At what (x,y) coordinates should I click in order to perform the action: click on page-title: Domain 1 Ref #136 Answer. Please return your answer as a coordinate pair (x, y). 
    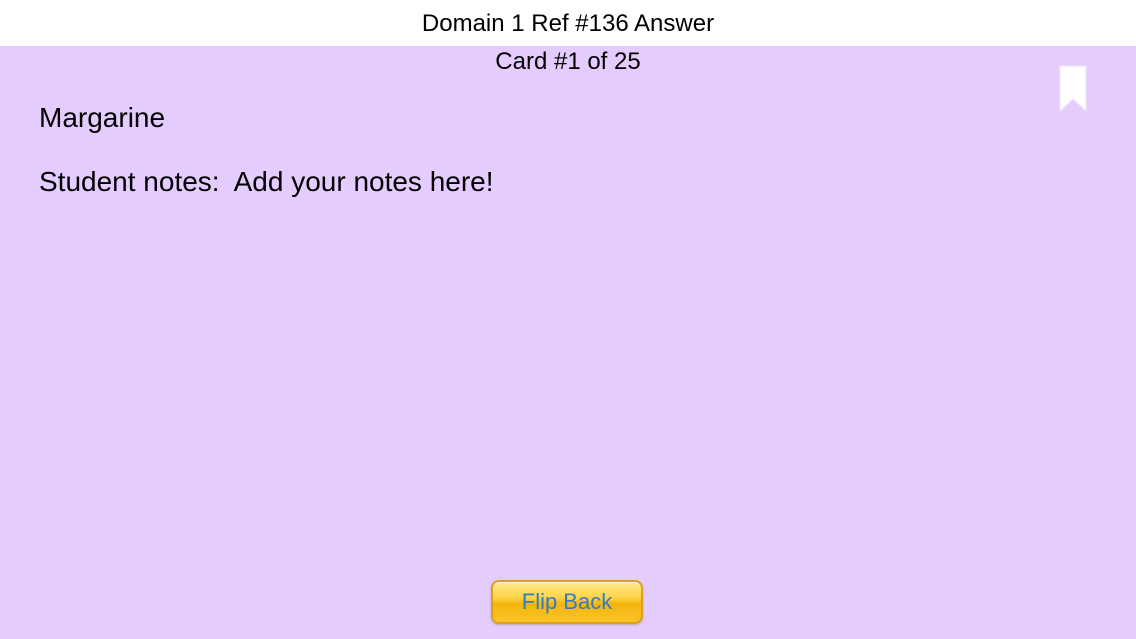
    Looking at the image, I should click on (568, 23).